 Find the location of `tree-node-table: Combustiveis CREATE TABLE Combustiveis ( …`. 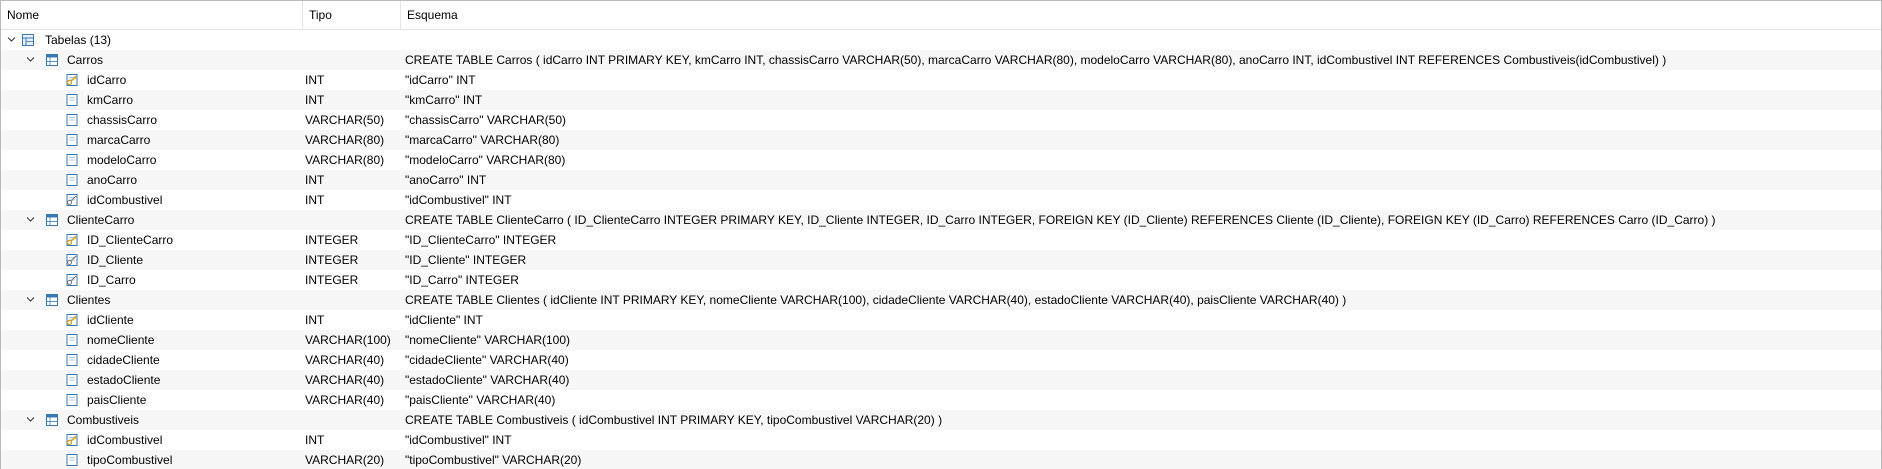

tree-node-table: Combustiveis CREATE TABLE Combustiveis ( … is located at coordinates (941, 420).